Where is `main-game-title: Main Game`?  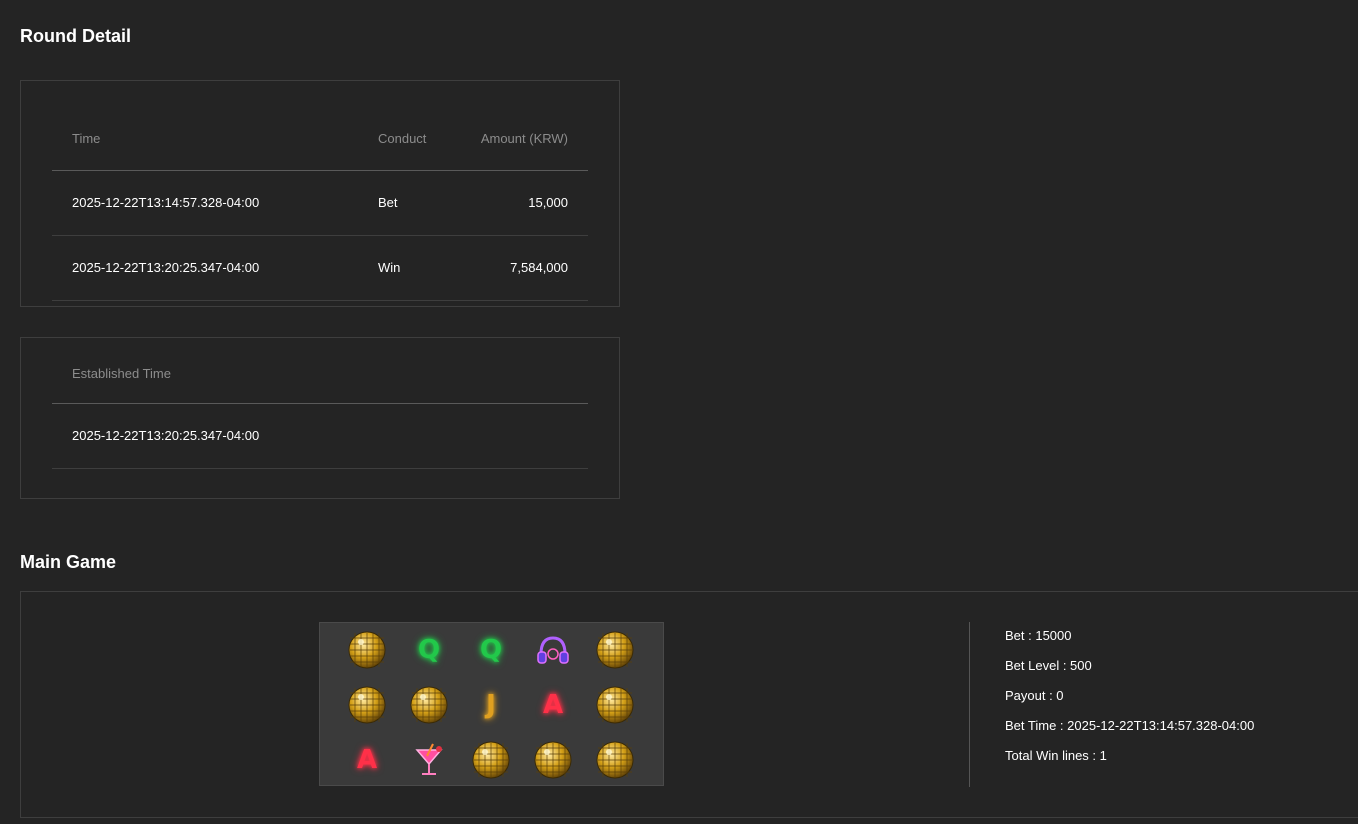
main-game-title: Main Game is located at coordinates (68, 562).